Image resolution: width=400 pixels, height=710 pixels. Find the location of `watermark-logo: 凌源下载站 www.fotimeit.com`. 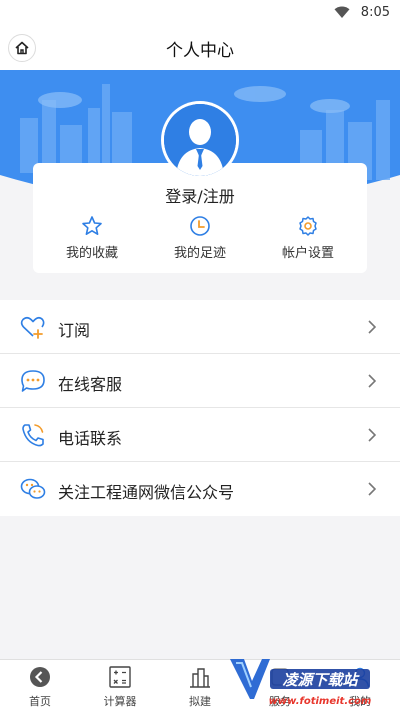

watermark-logo: 凌源下载站 www.fotimeit.com is located at coordinates (302, 682).